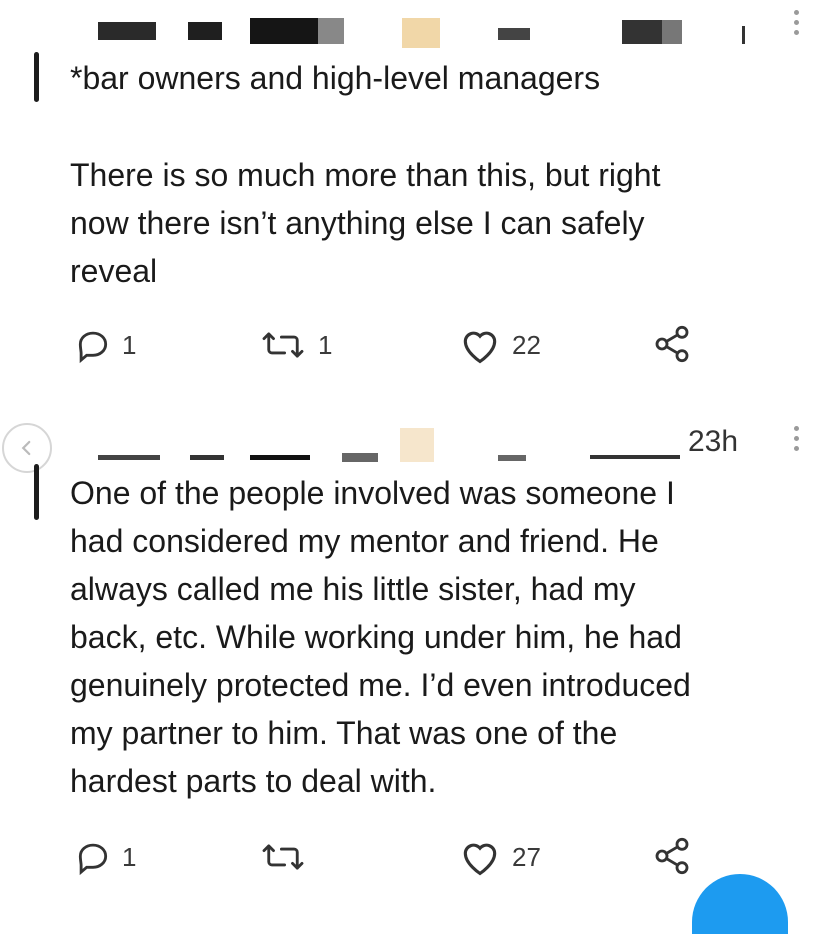 Image resolution: width=831 pixels, height=934 pixels. What do you see at coordinates (499, 345) in the screenshot?
I see `like-button: 22` at bounding box center [499, 345].